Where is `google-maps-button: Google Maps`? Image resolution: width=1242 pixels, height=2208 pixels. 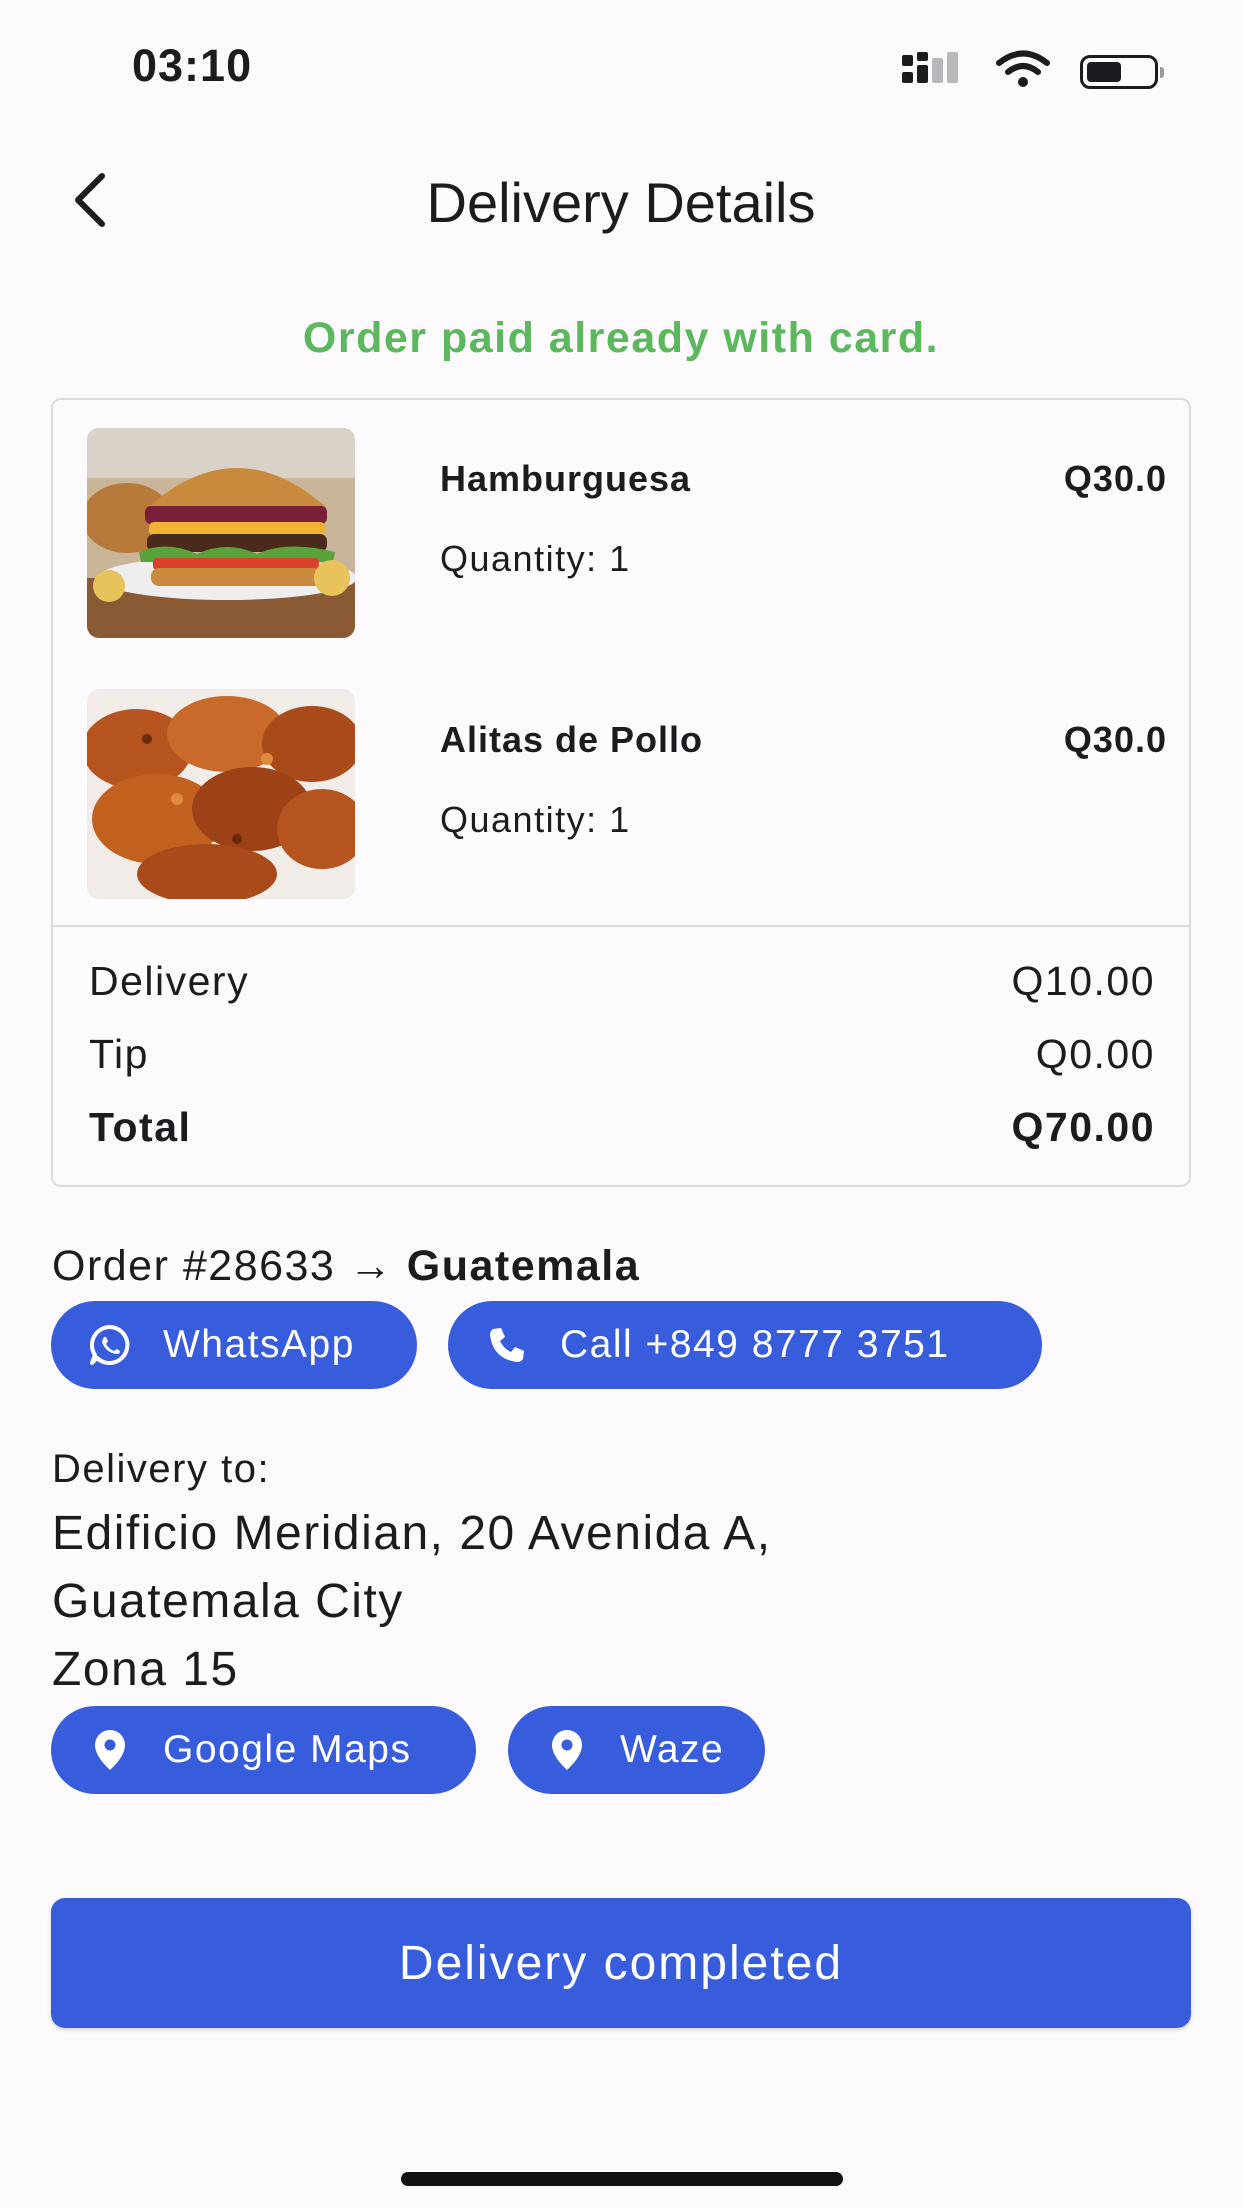
google-maps-button: Google Maps is located at coordinates (263, 1750).